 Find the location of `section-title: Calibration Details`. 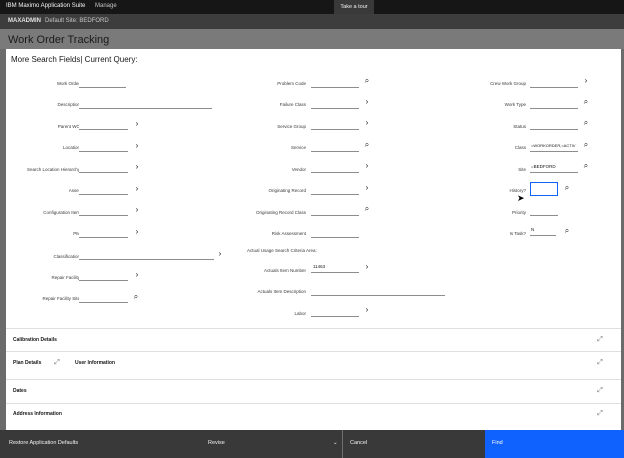

section-title: Calibration Details is located at coordinates (35, 340).